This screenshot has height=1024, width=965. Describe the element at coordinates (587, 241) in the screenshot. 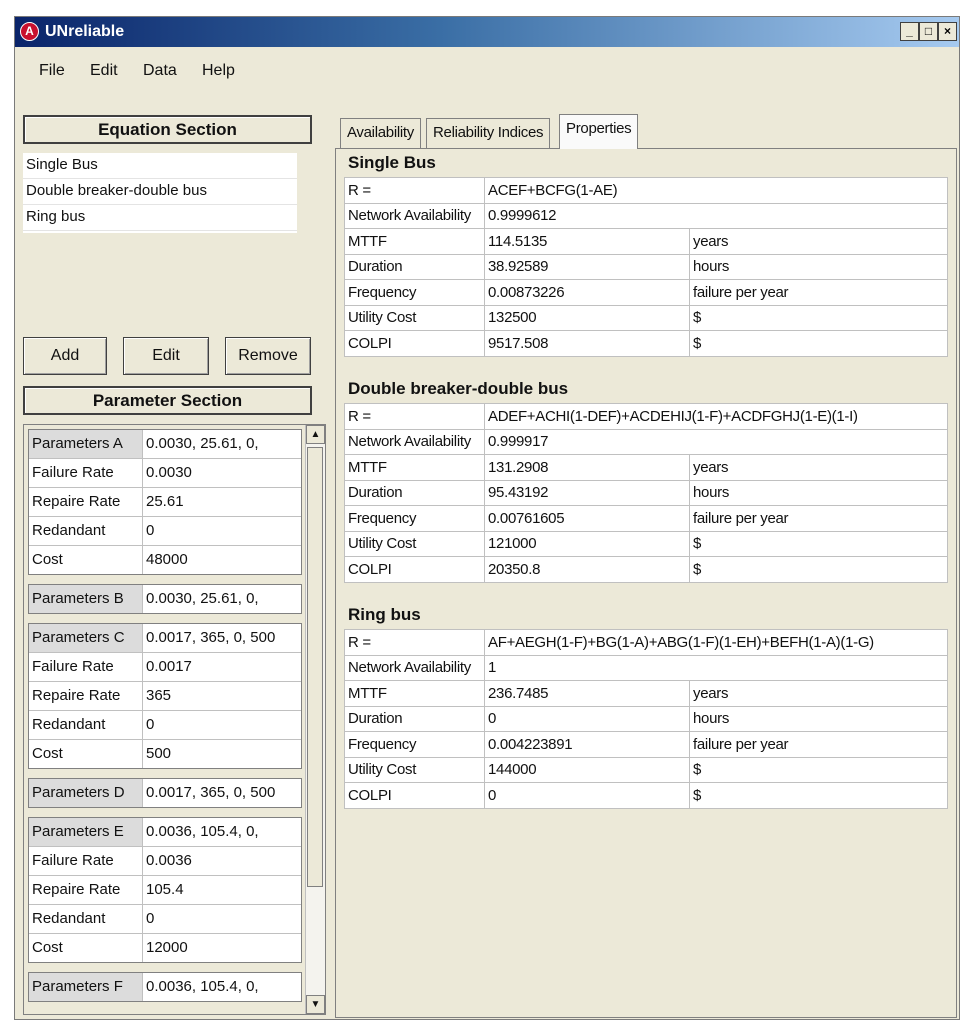

I see `property-value: 114.5135` at that location.